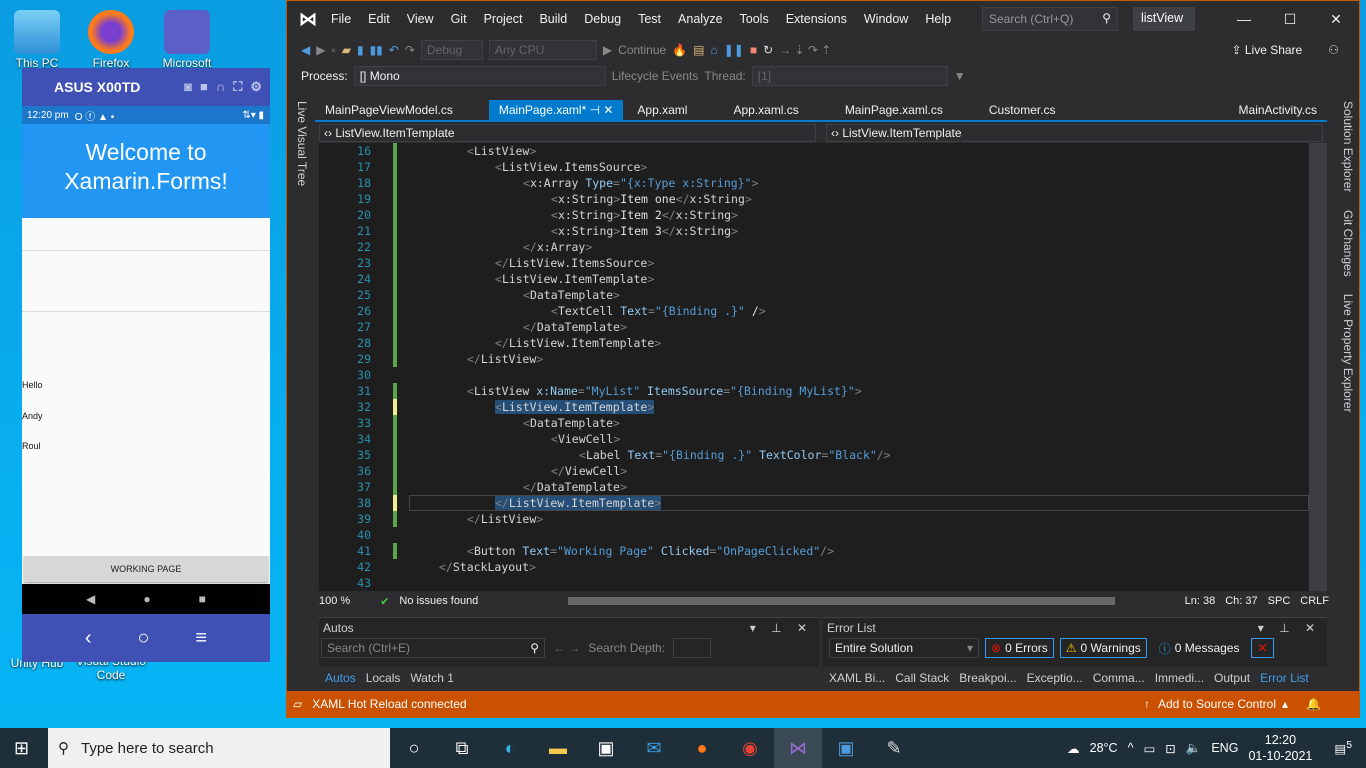 This screenshot has width=1366, height=768. Describe the element at coordinates (814, 311) in the screenshot. I see `code-line: 26 <TextCell Text="{Binding .}" />` at that location.